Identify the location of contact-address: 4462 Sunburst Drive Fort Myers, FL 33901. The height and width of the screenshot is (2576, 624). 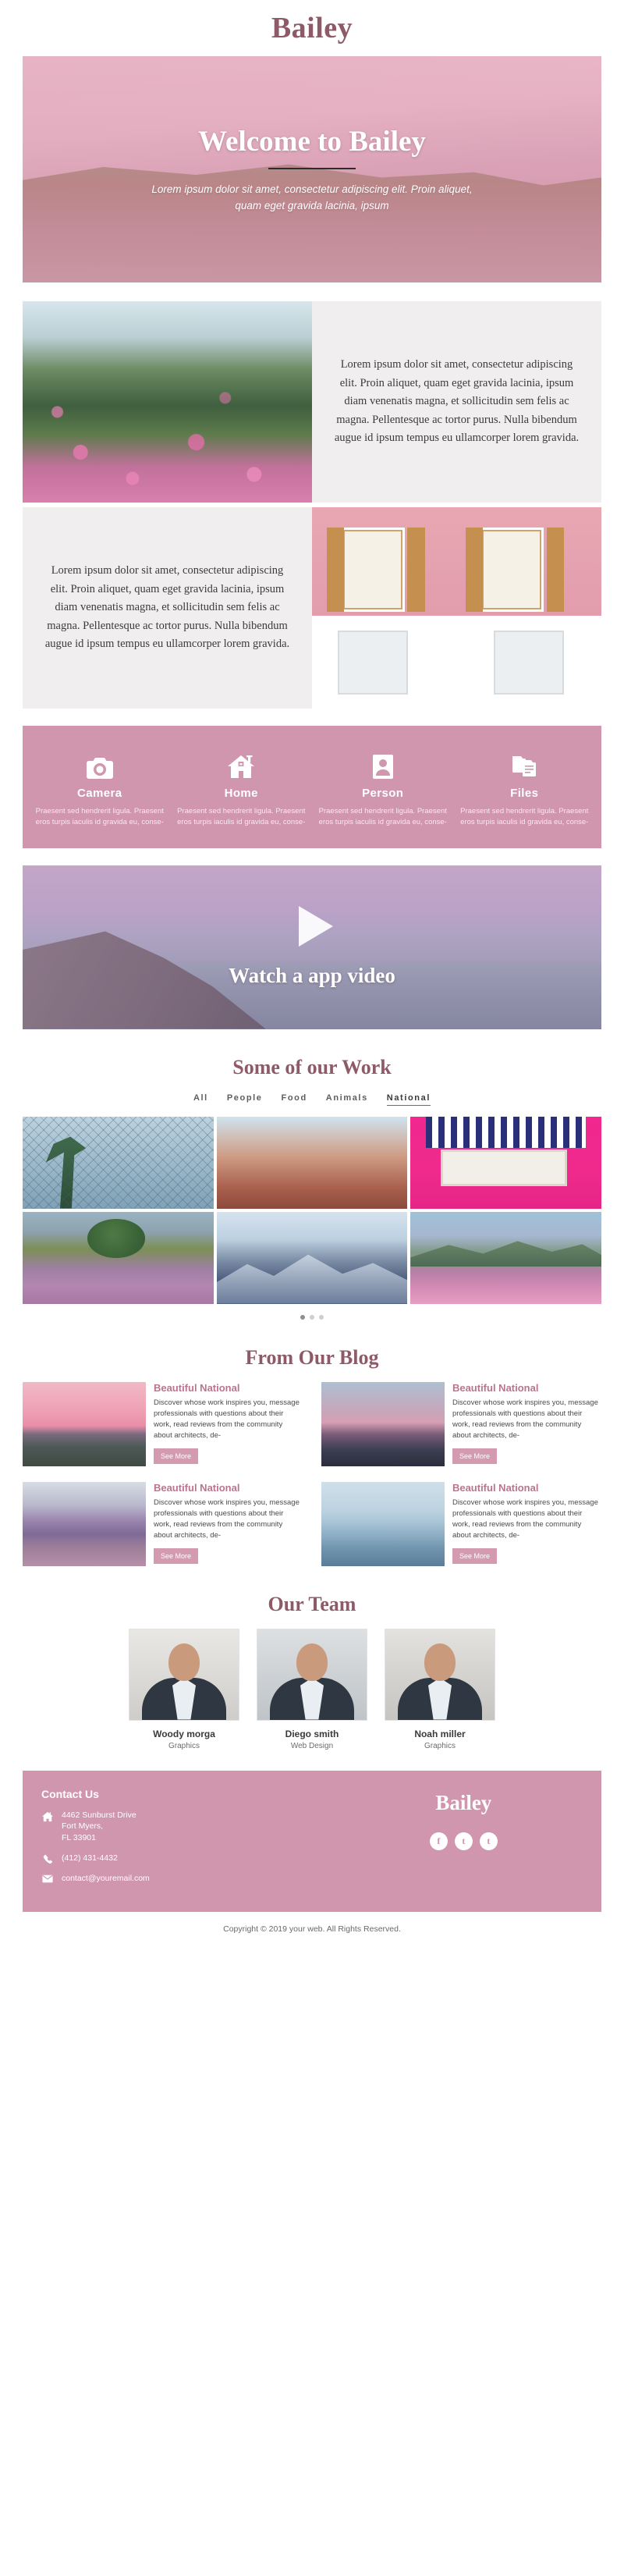
(99, 1827).